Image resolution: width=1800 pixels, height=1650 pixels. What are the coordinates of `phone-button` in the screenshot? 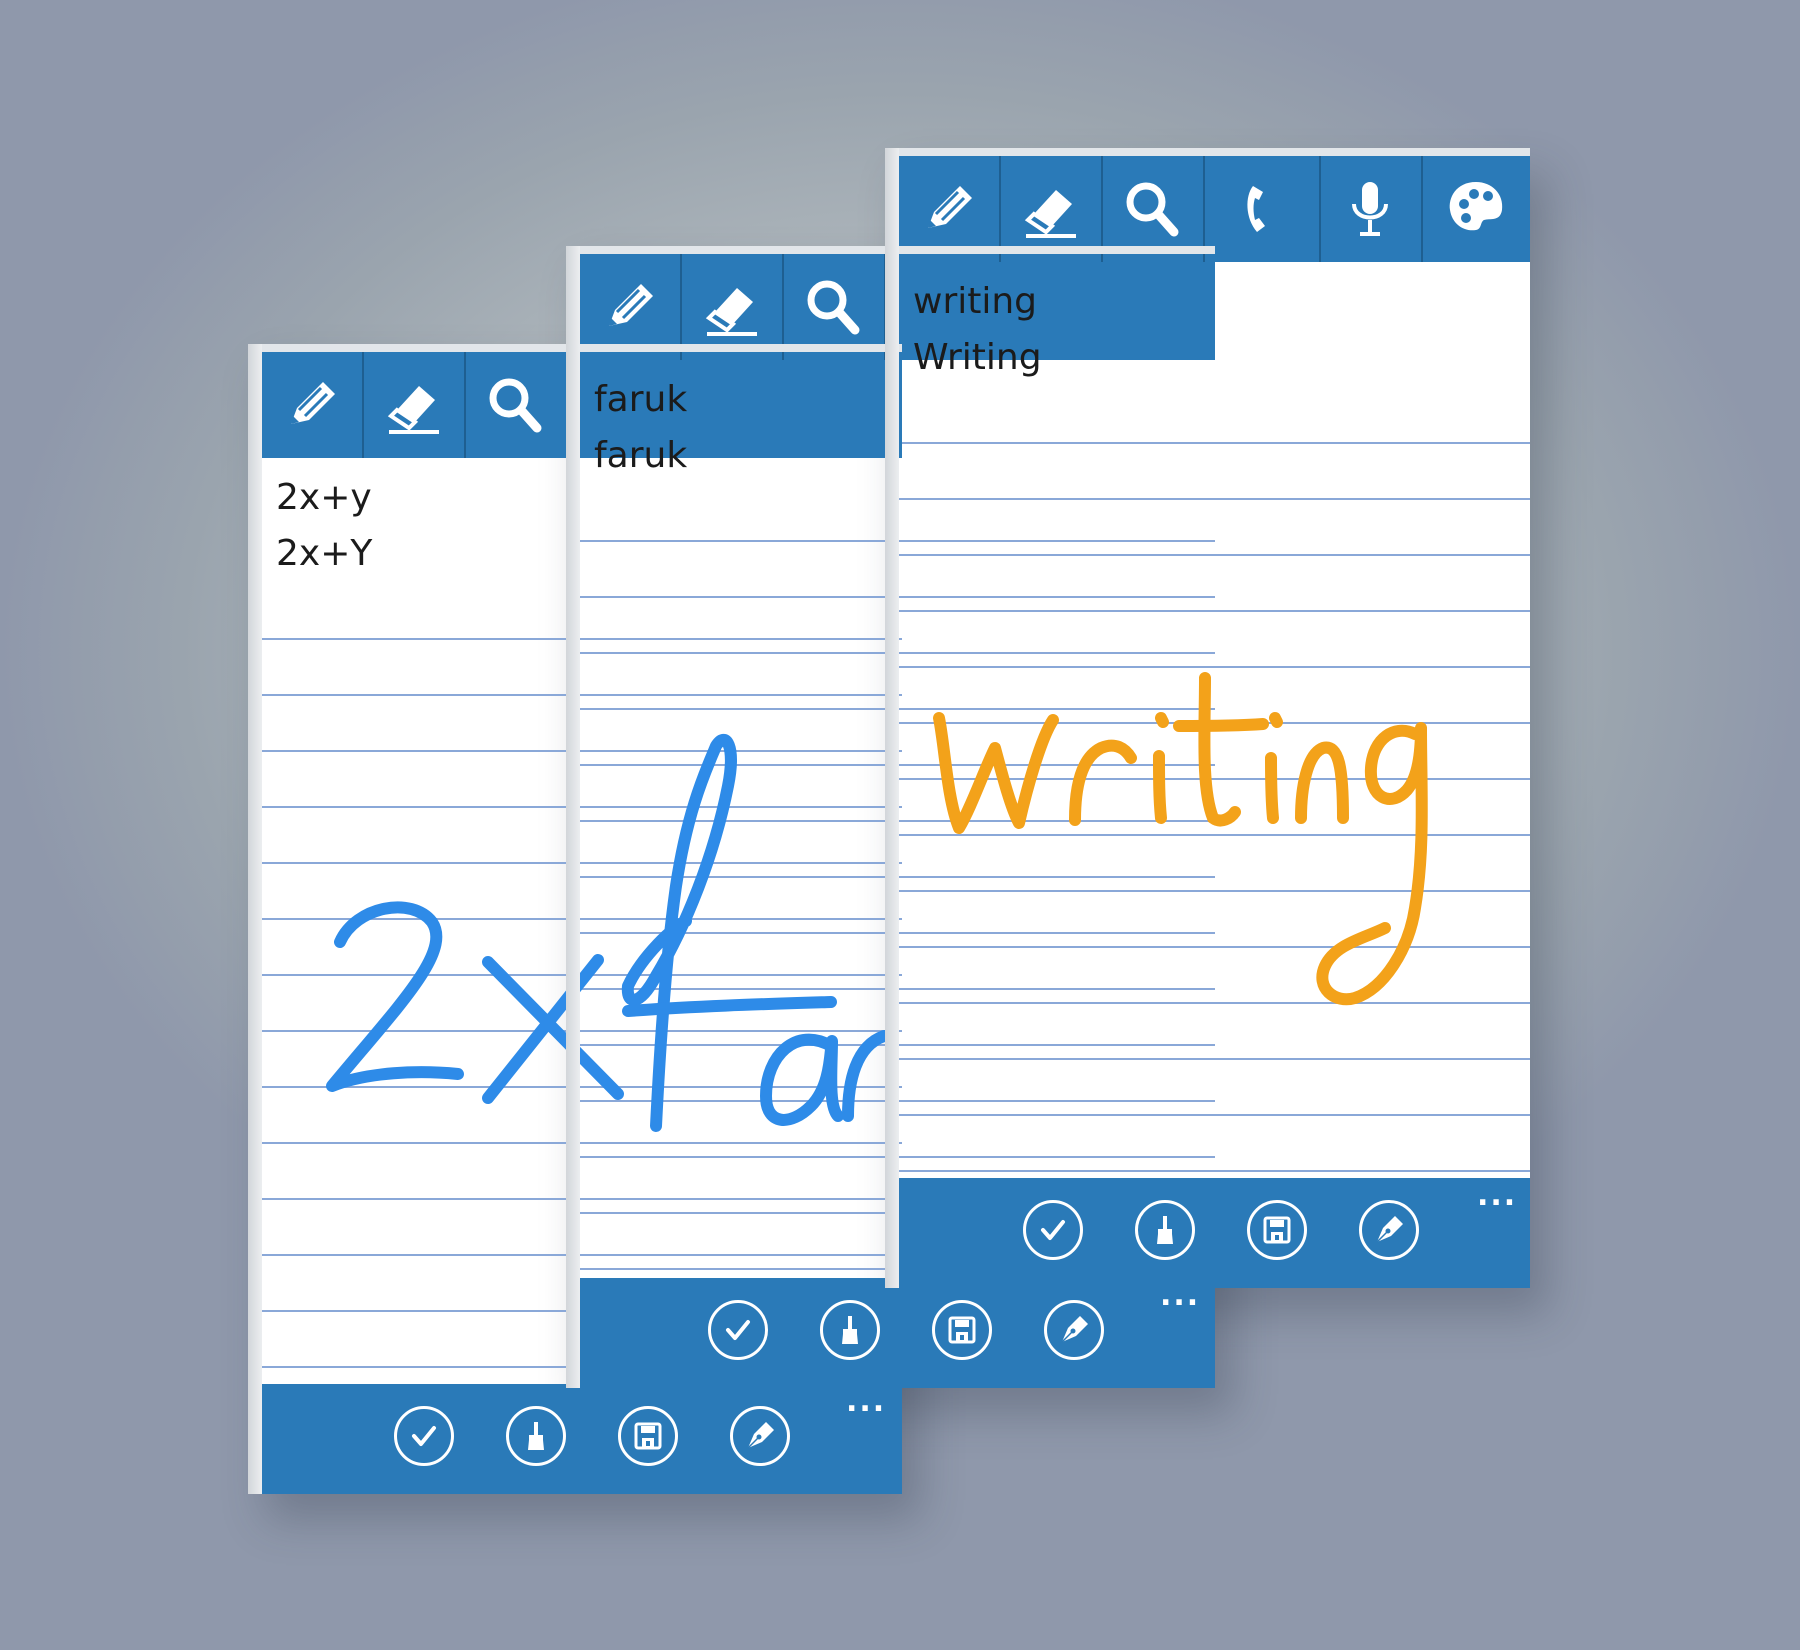 It's located at (1263, 209).